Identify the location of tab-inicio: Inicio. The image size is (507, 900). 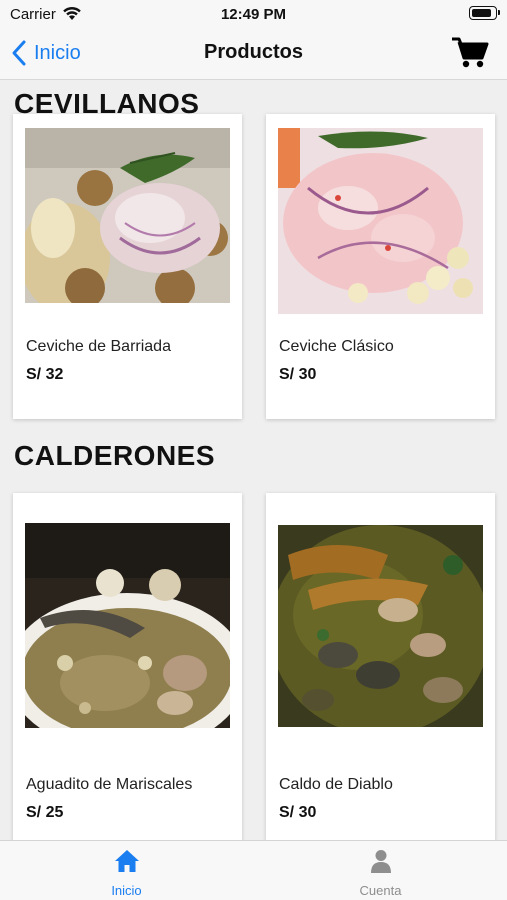
(126, 870).